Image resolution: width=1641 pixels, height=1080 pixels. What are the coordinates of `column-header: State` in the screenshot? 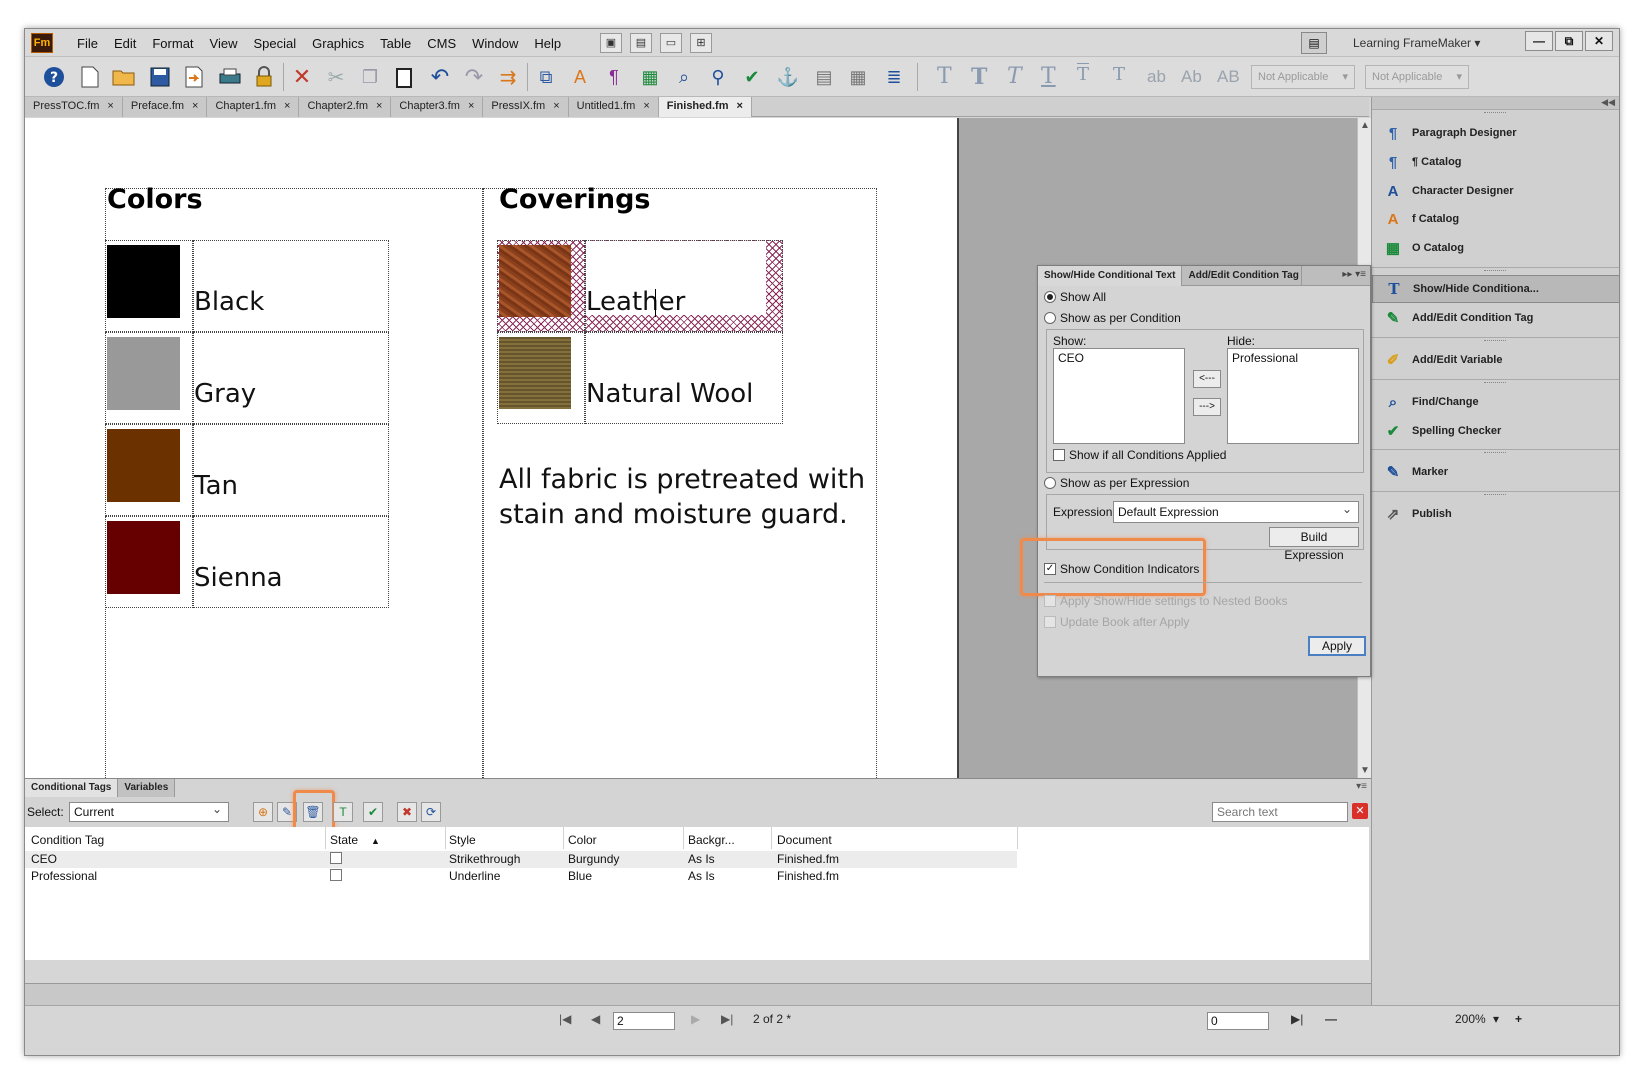 It's located at (344, 840).